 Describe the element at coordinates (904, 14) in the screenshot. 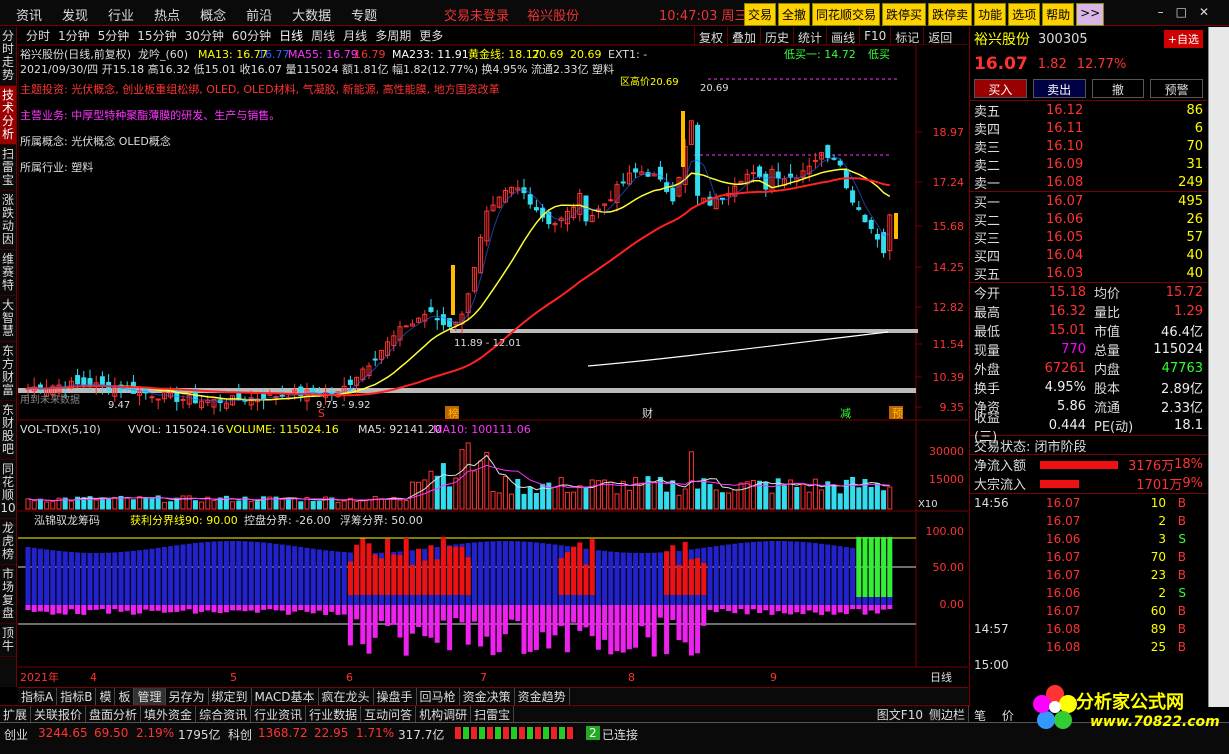

I see `toolbar-button-3: 跌停买` at that location.